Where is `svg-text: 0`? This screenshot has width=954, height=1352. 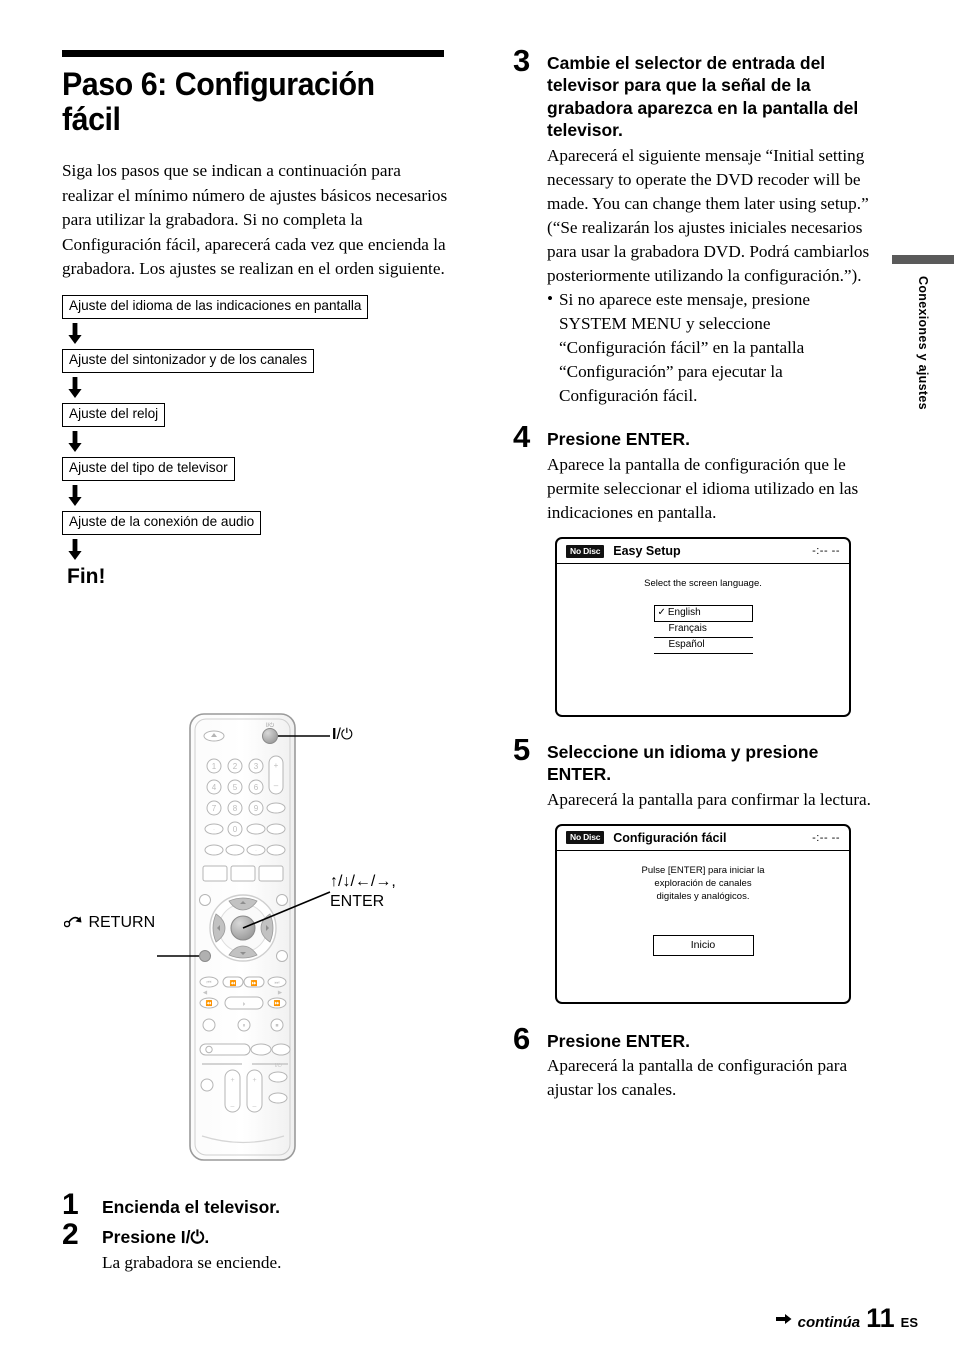 svg-text: 0 is located at coordinates (235, 829).